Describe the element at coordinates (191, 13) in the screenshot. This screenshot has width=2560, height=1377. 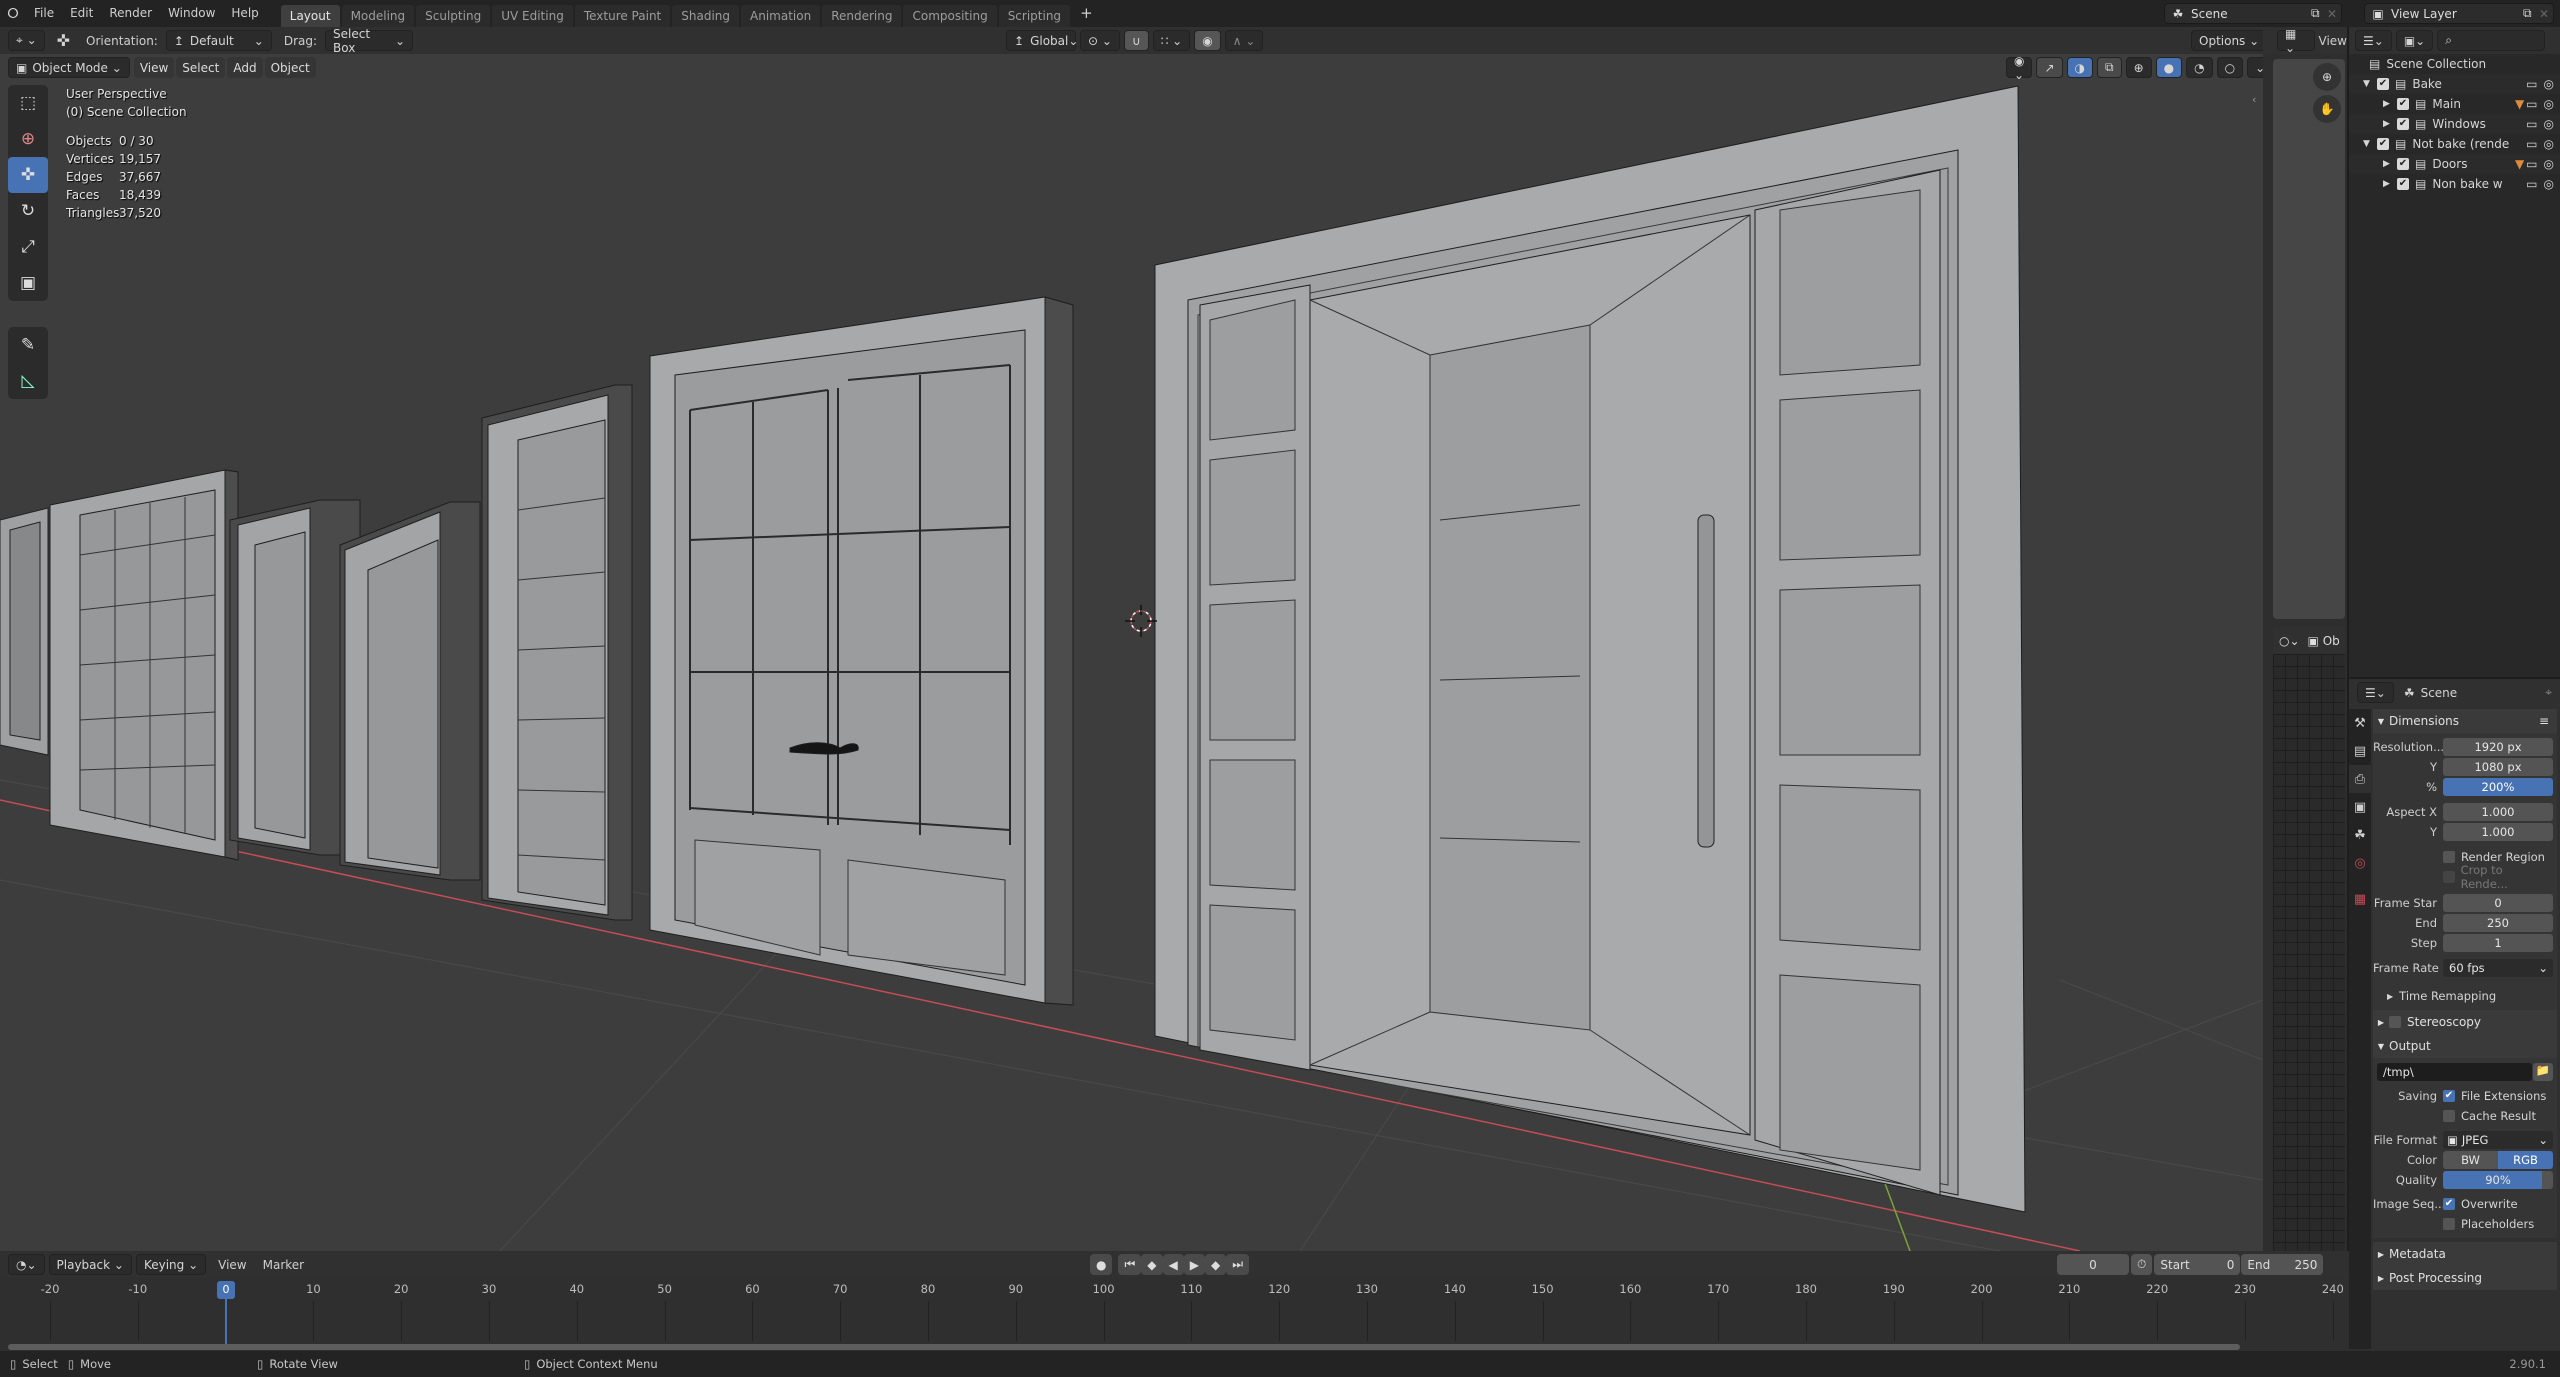
I see `menu-window: Window` at that location.